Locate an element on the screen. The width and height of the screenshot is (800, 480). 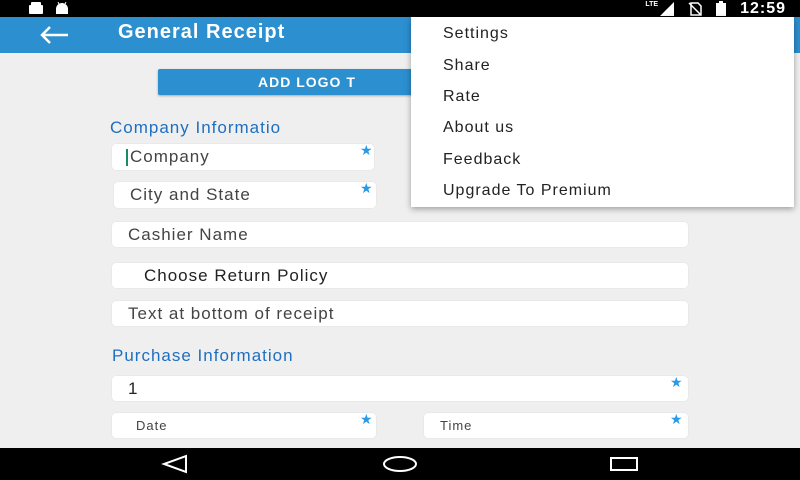
purchase-section-title: Purchase Information is located at coordinates (203, 355).